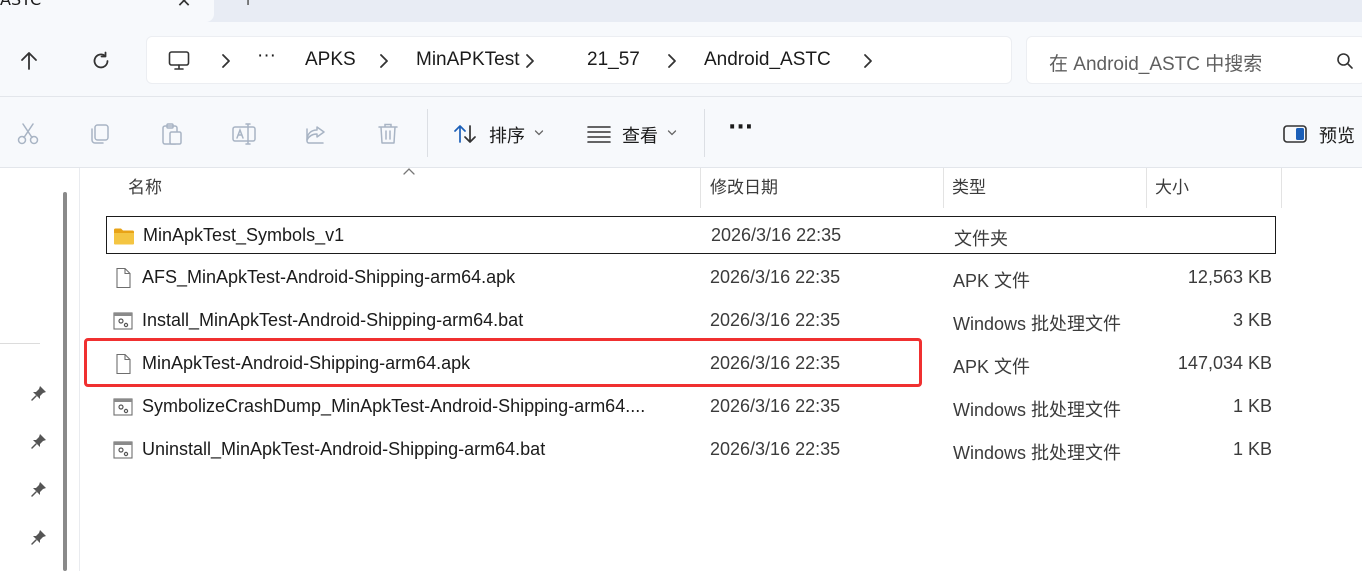 This screenshot has height=571, width=1362. I want to click on file-name: MinApkTest_Symbols_v1, so click(244, 235).